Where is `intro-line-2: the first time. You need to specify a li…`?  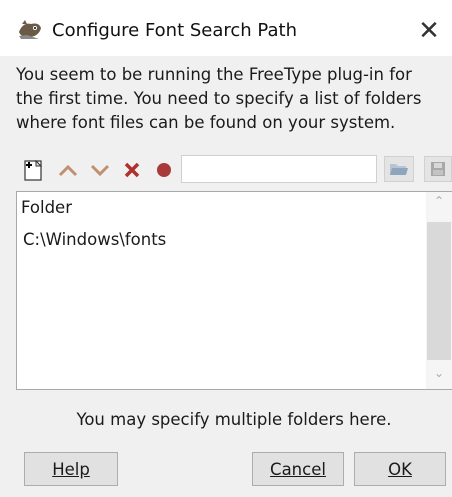 intro-line-2: the first time. You need to specify a li… is located at coordinates (219, 98).